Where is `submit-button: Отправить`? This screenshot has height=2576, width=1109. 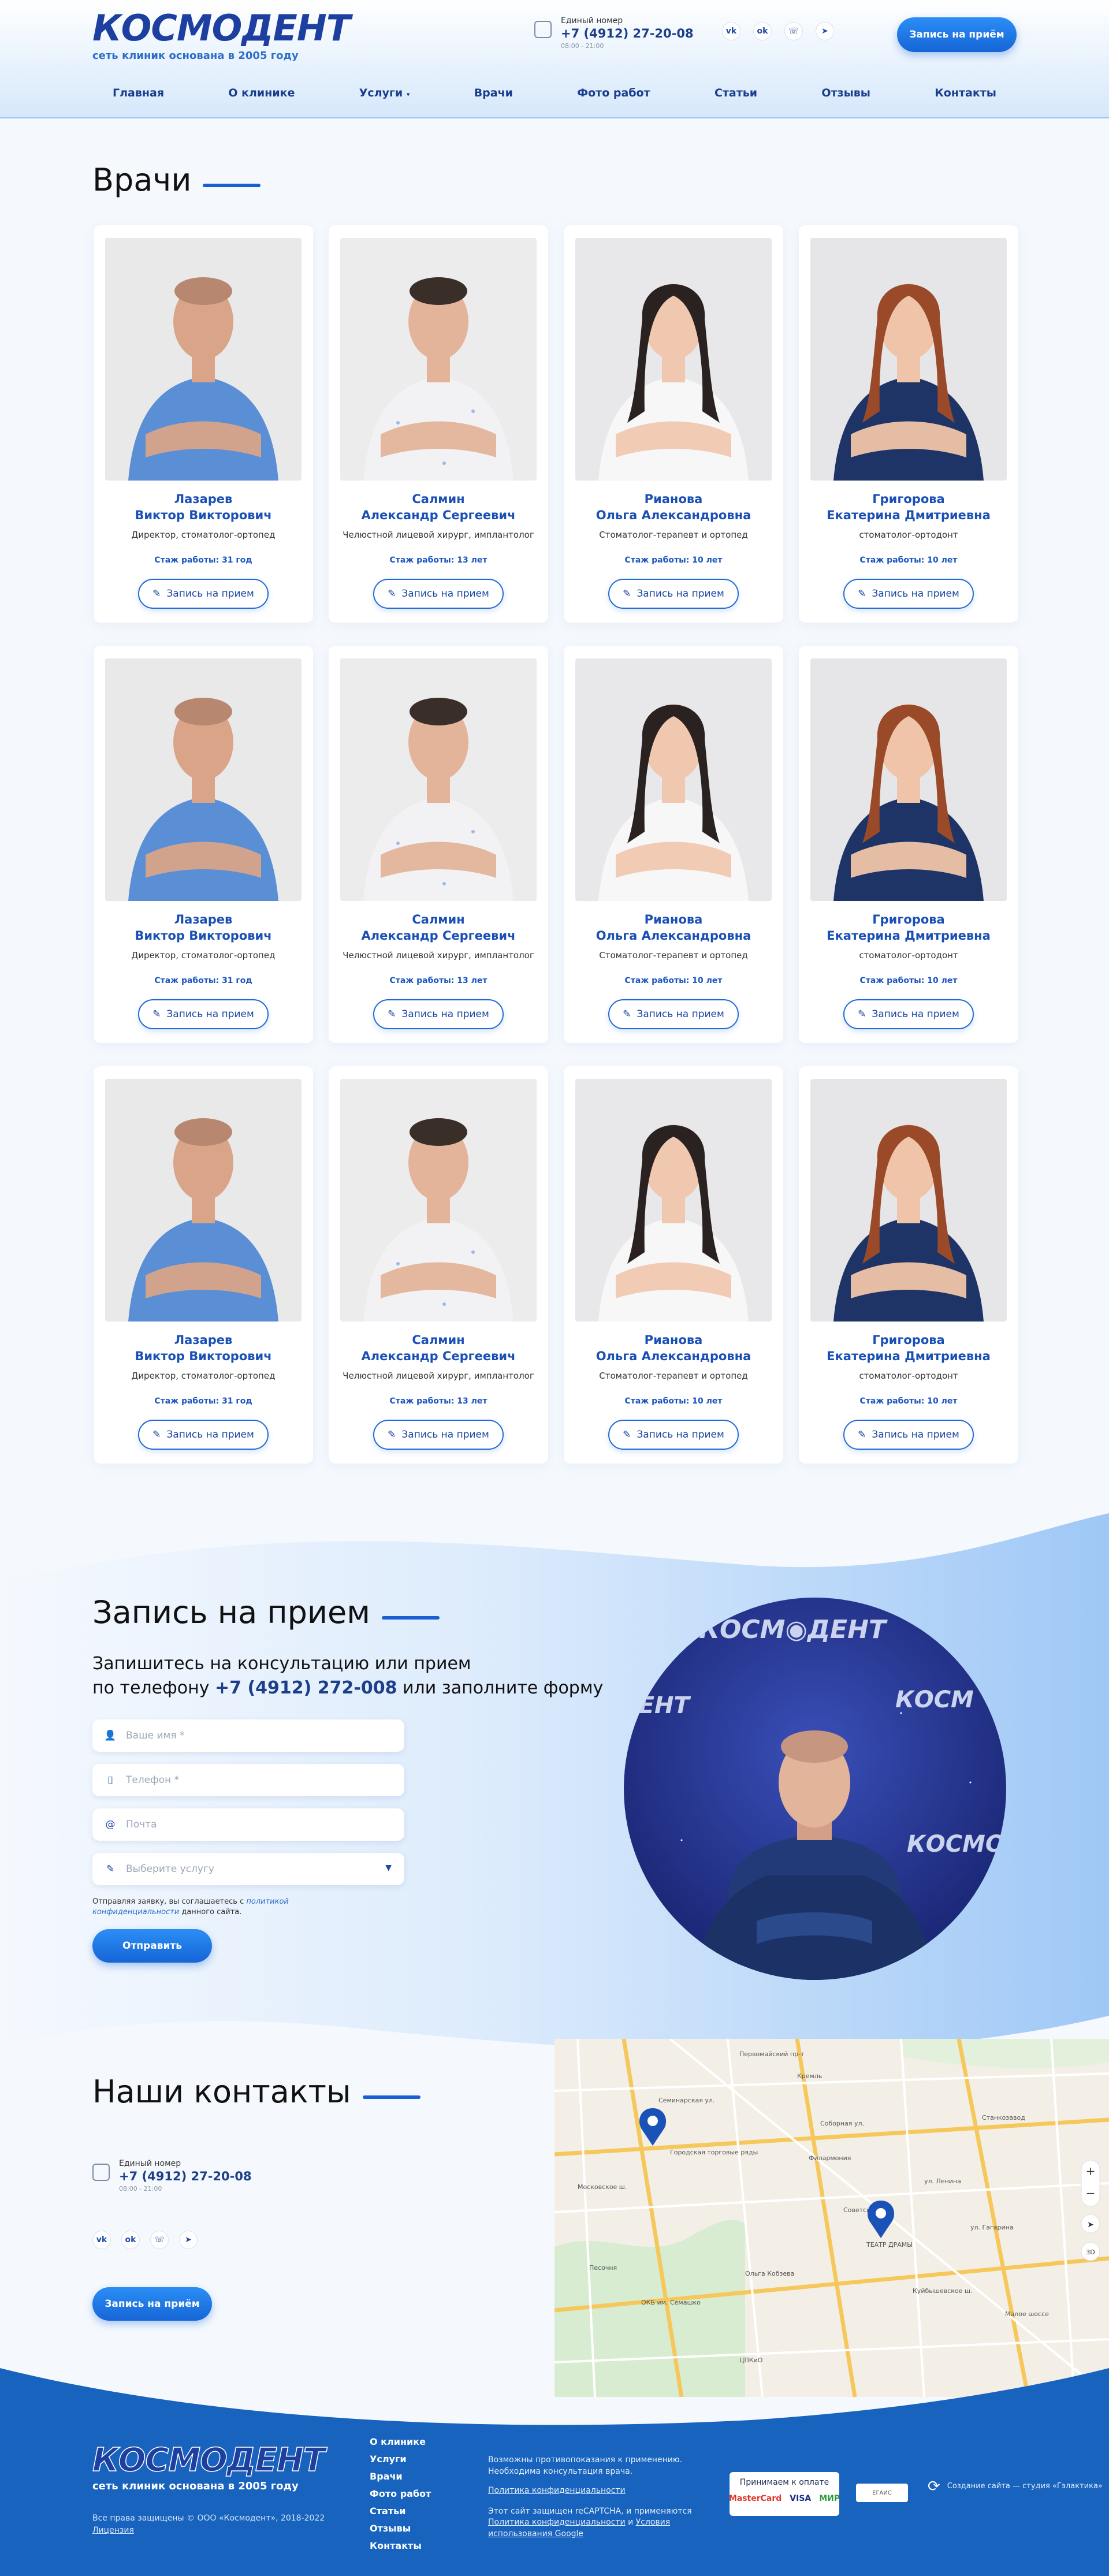 submit-button: Отправить is located at coordinates (152, 1946).